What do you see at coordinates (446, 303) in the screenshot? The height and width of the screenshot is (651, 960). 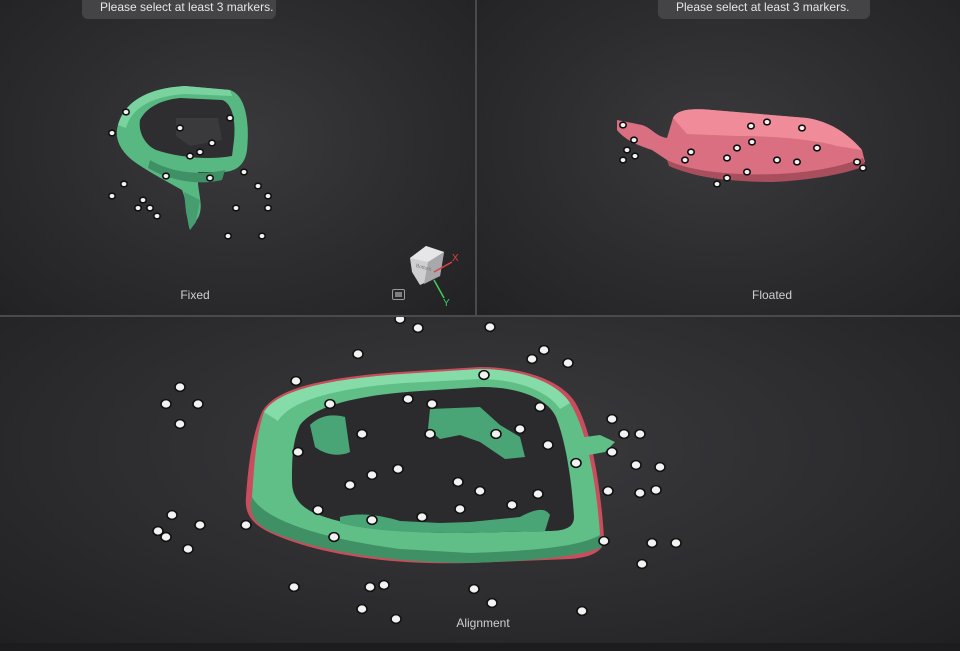 I see `y-axis-label: Y` at bounding box center [446, 303].